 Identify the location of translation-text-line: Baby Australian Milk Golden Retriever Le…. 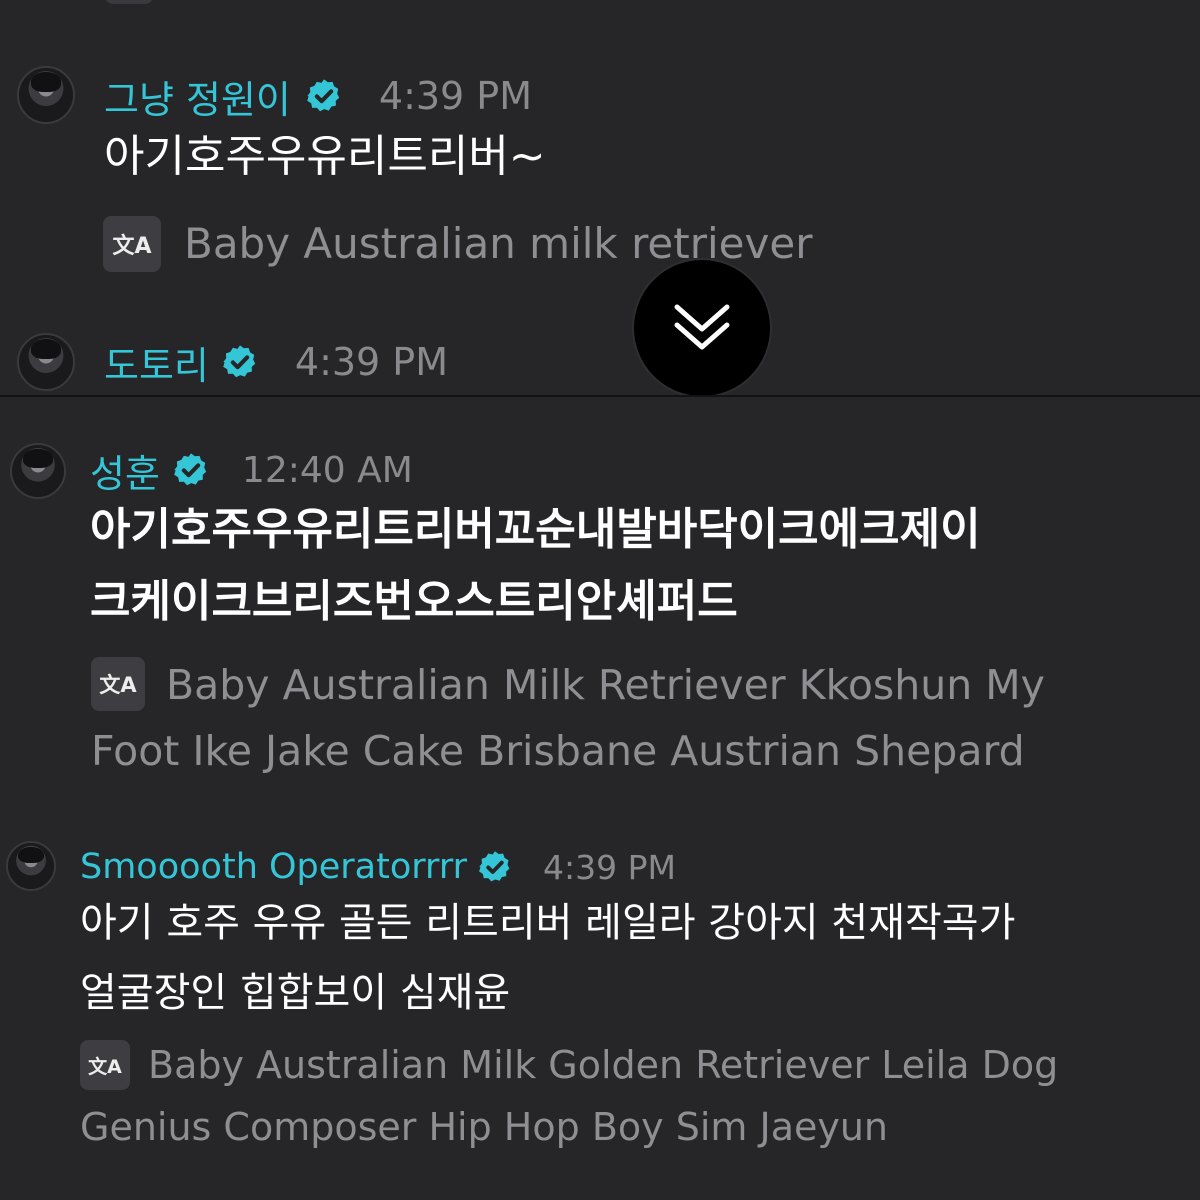
(603, 1065).